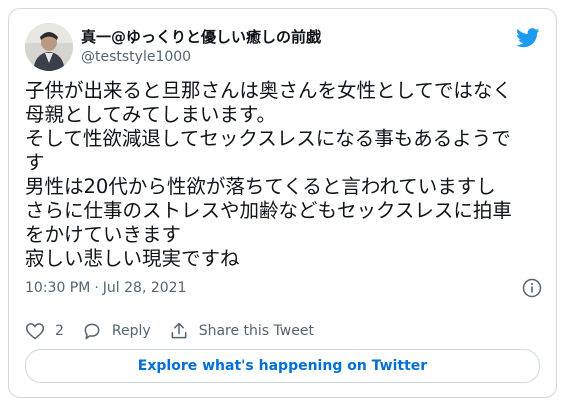 Image resolution: width=567 pixels, height=407 pixels. I want to click on tweet-header: 真一@ゆっくりと優しい癒しの前戯 @teststyle1000, so click(282, 47).